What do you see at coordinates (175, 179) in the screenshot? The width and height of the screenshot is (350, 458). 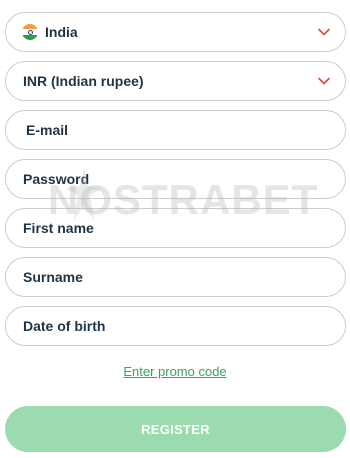 I see `password-field: Password` at bounding box center [175, 179].